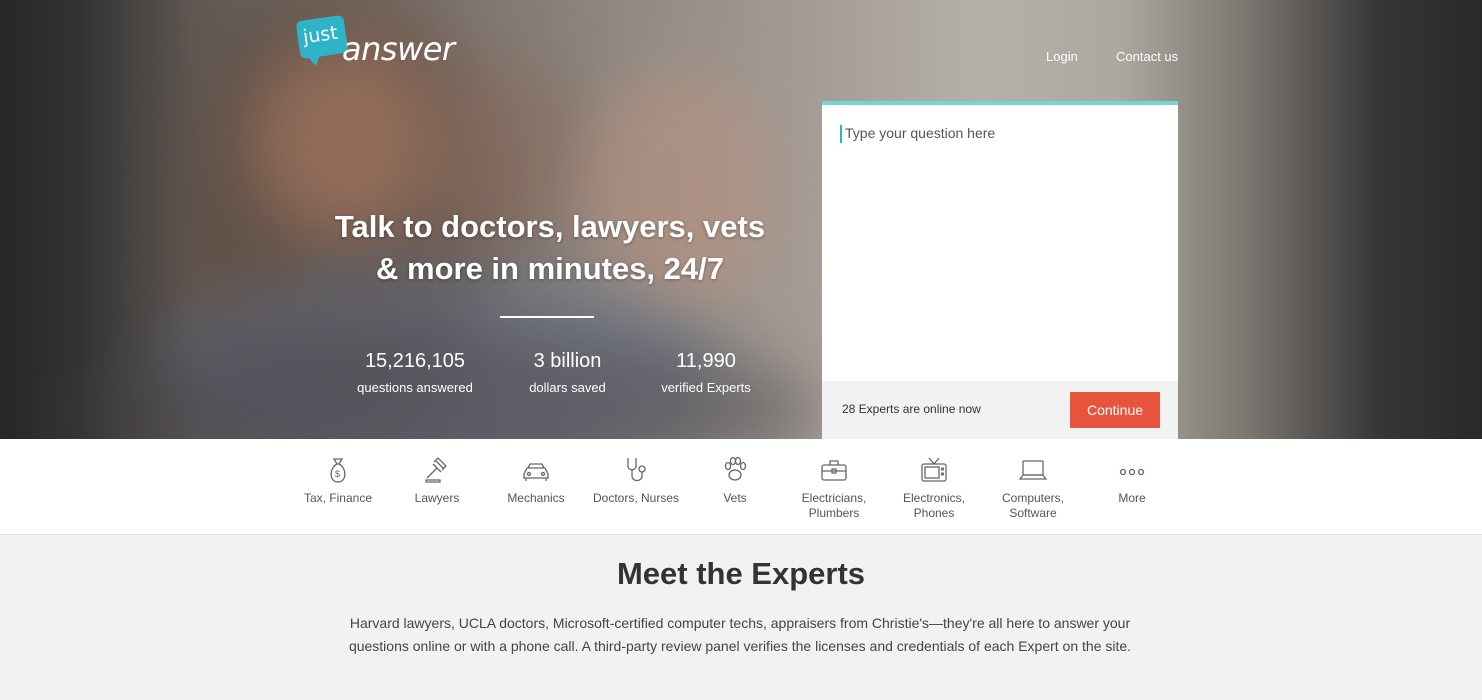 This screenshot has width=1482, height=700. I want to click on category-label: More, so click(1132, 498).